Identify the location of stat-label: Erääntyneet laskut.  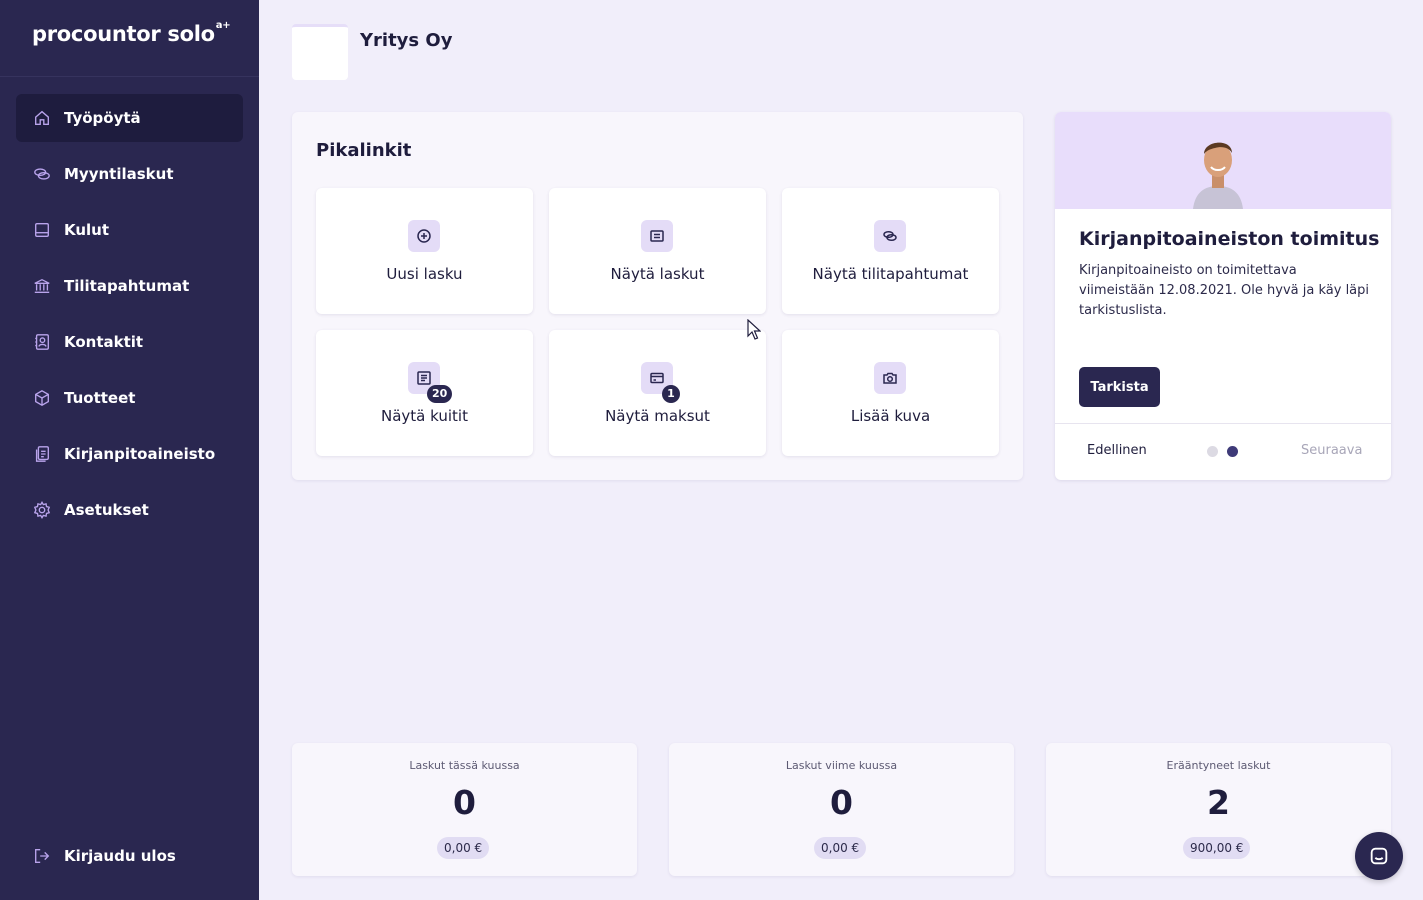
(1218, 765).